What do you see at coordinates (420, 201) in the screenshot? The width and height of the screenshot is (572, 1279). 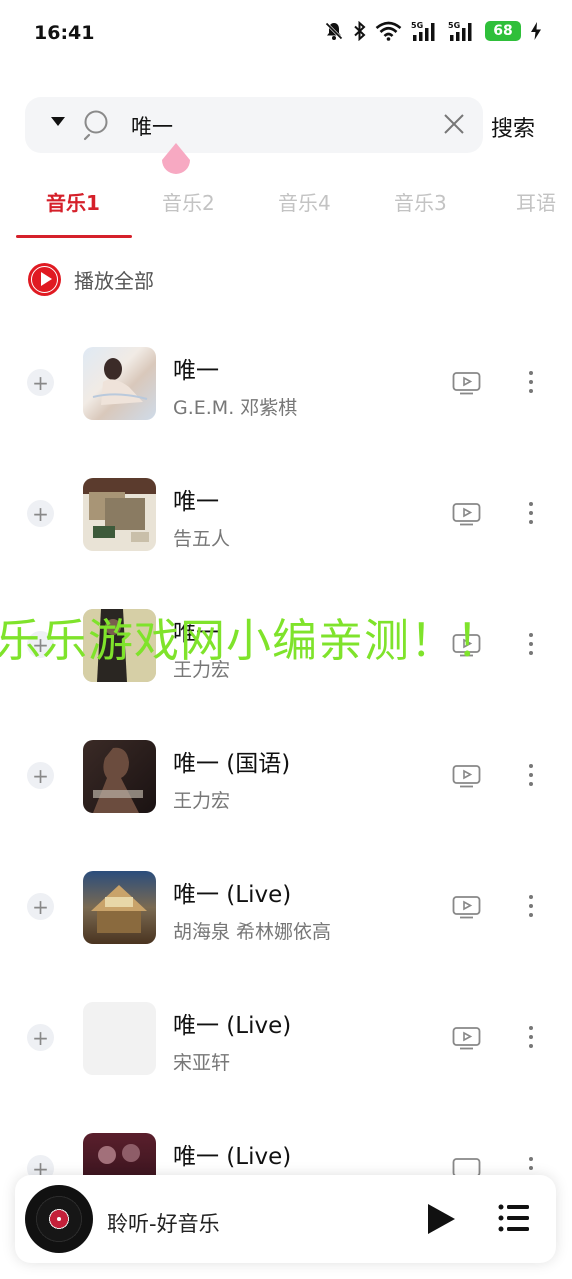 I see `tab-music3: 音乐3` at bounding box center [420, 201].